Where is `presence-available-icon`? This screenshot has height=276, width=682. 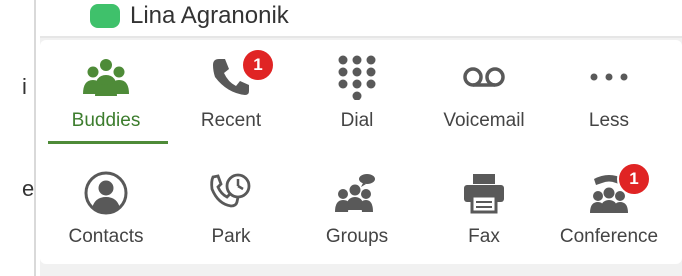
presence-available-icon is located at coordinates (105, 16).